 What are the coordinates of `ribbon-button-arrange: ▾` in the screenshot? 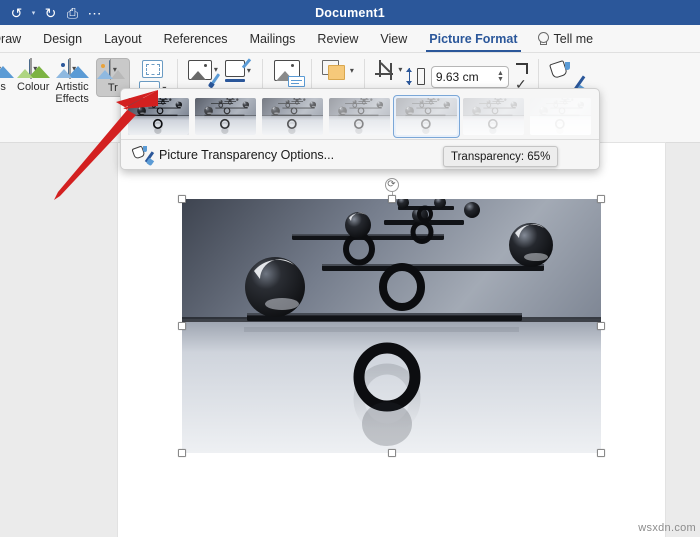 It's located at (338, 72).